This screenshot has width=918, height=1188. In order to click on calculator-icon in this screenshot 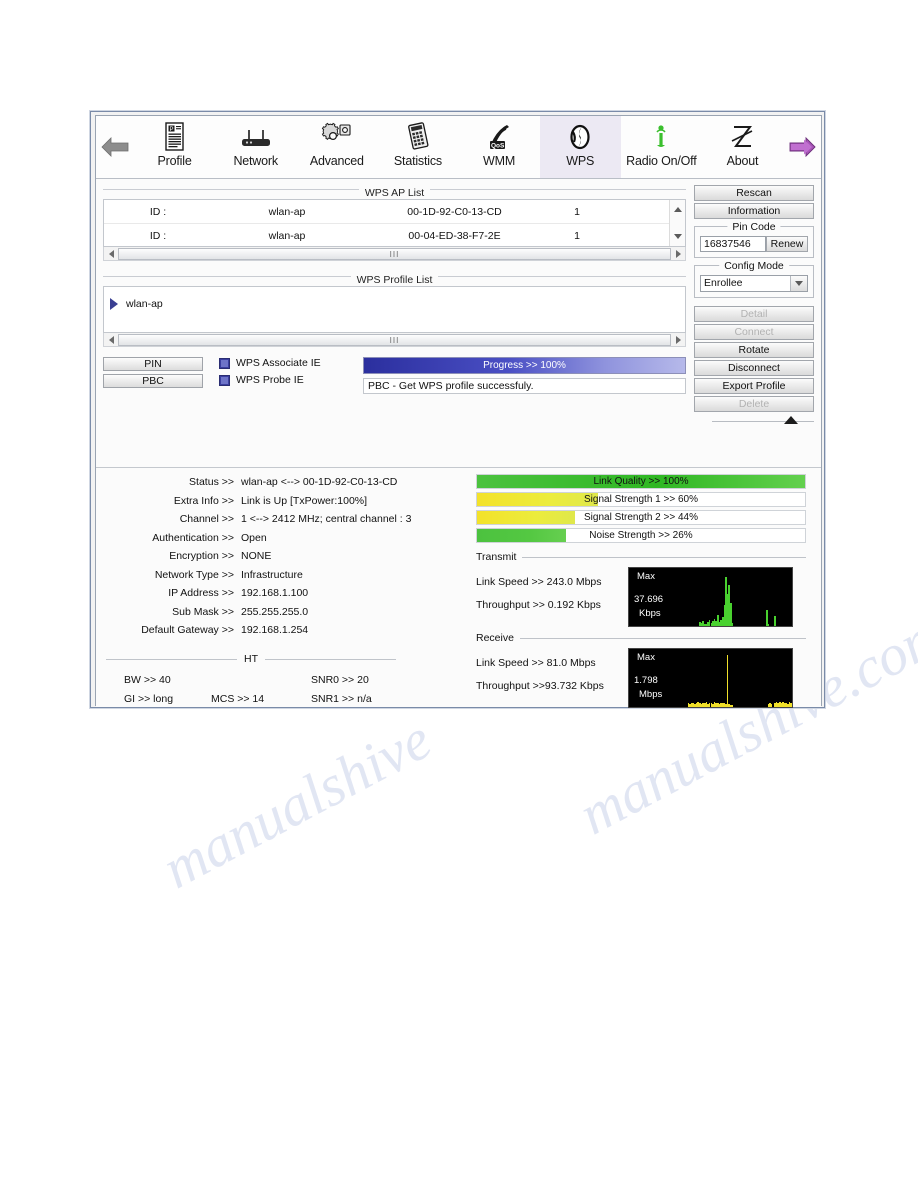, I will do `click(418, 137)`.